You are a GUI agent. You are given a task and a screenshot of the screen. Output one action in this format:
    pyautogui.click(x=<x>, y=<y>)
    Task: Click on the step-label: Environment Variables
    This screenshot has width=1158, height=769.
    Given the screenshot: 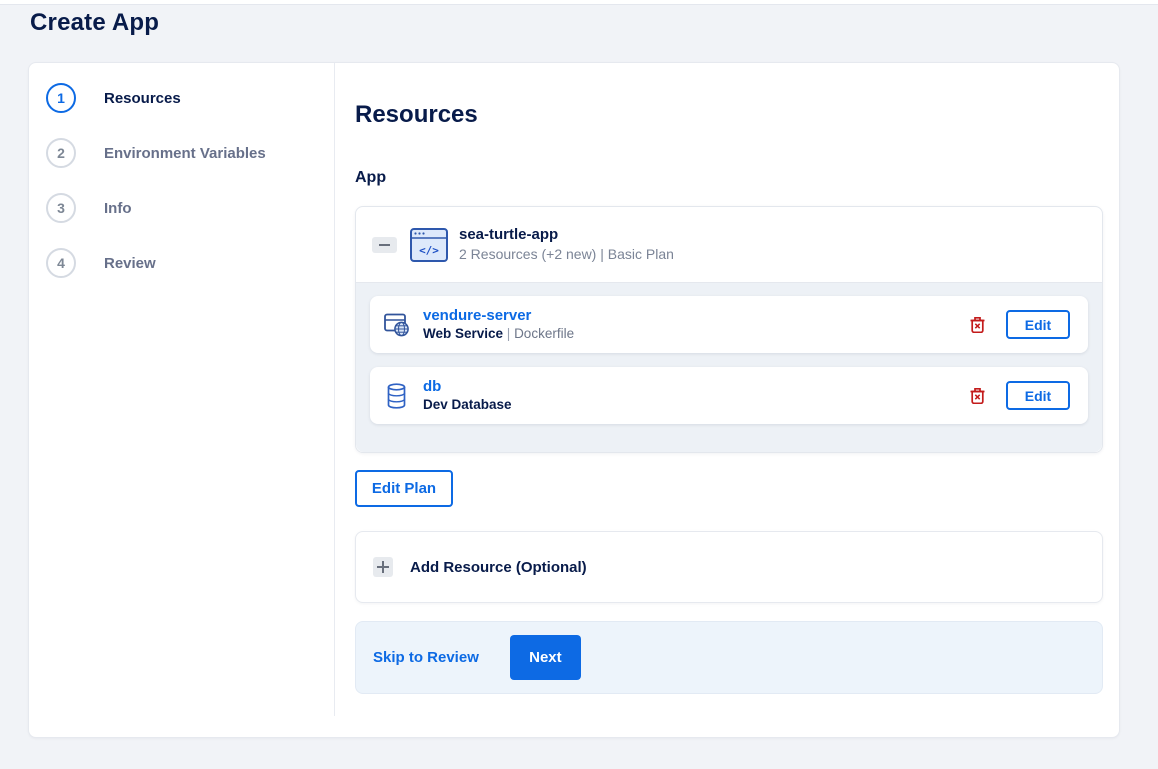 What is the action you would take?
    pyautogui.click(x=185, y=153)
    